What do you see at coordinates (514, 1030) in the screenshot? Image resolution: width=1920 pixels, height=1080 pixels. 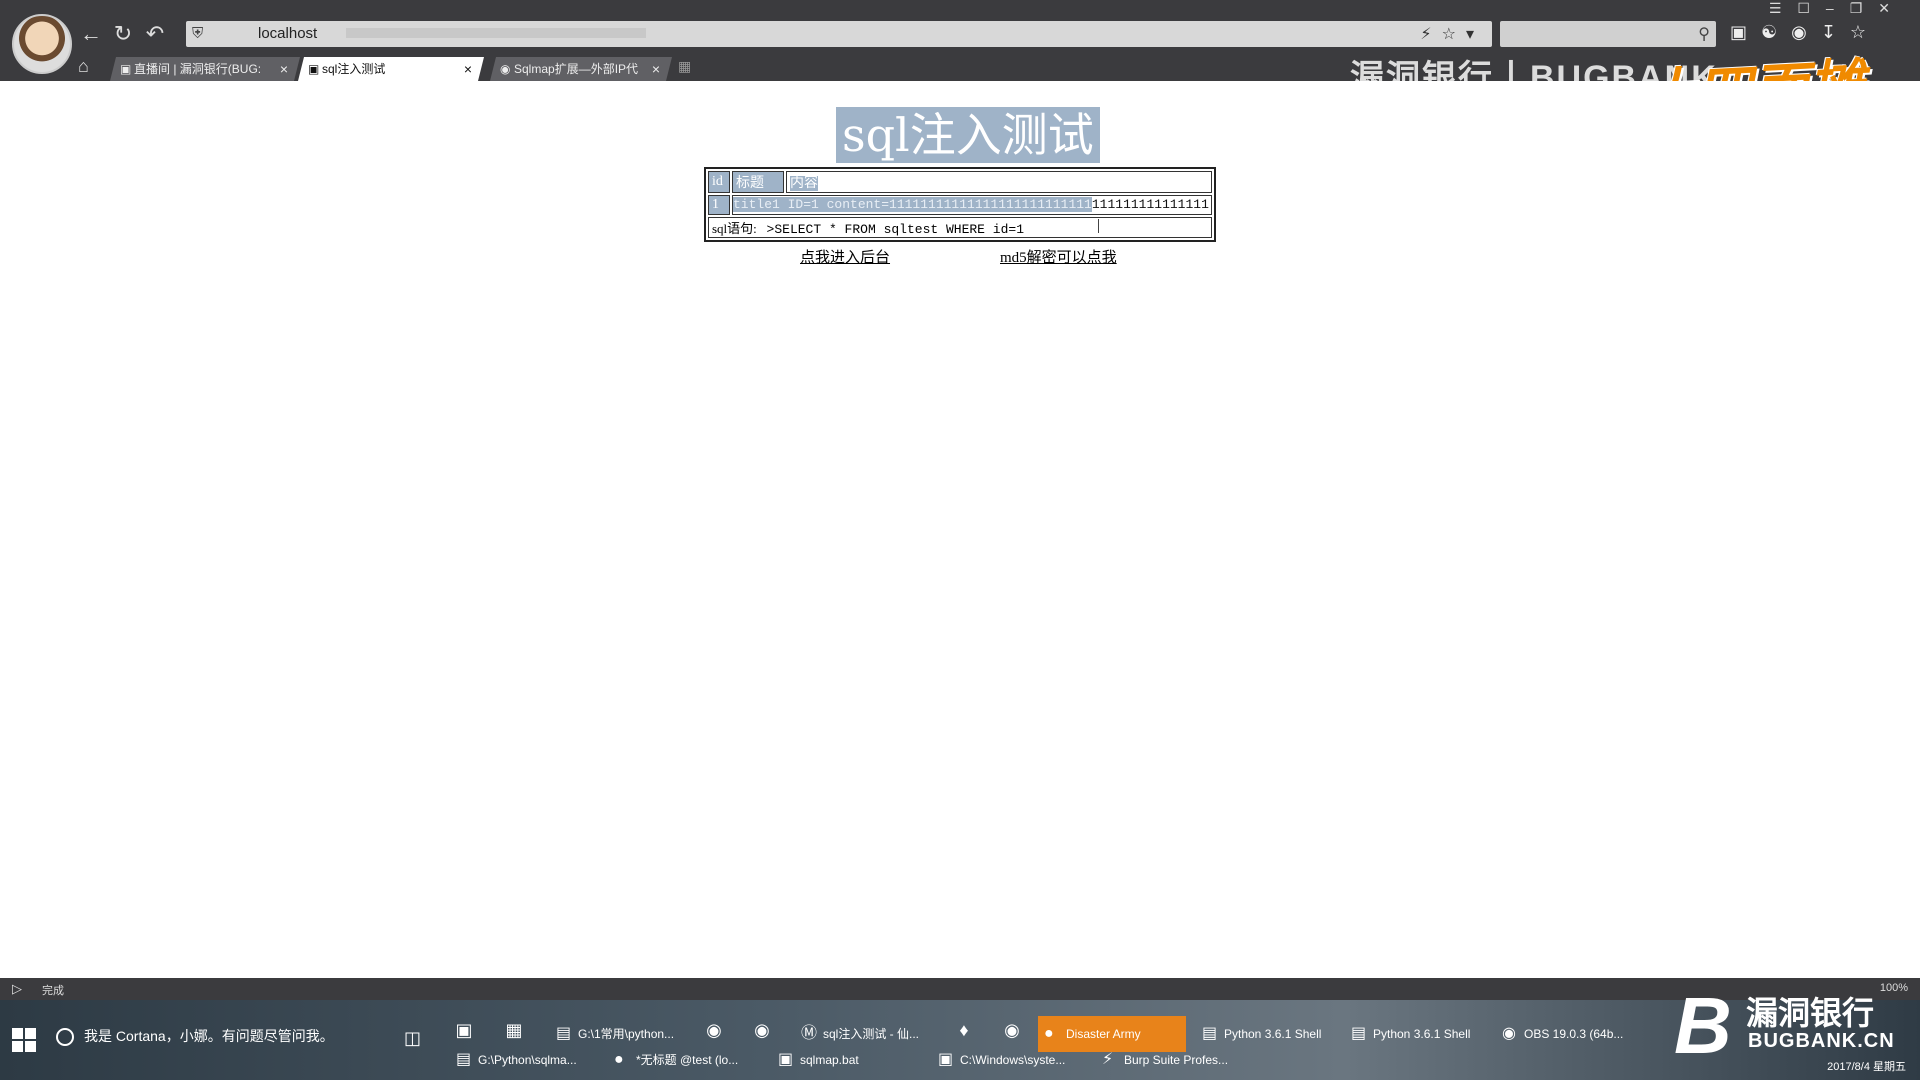 I see `store-icon: ▦` at bounding box center [514, 1030].